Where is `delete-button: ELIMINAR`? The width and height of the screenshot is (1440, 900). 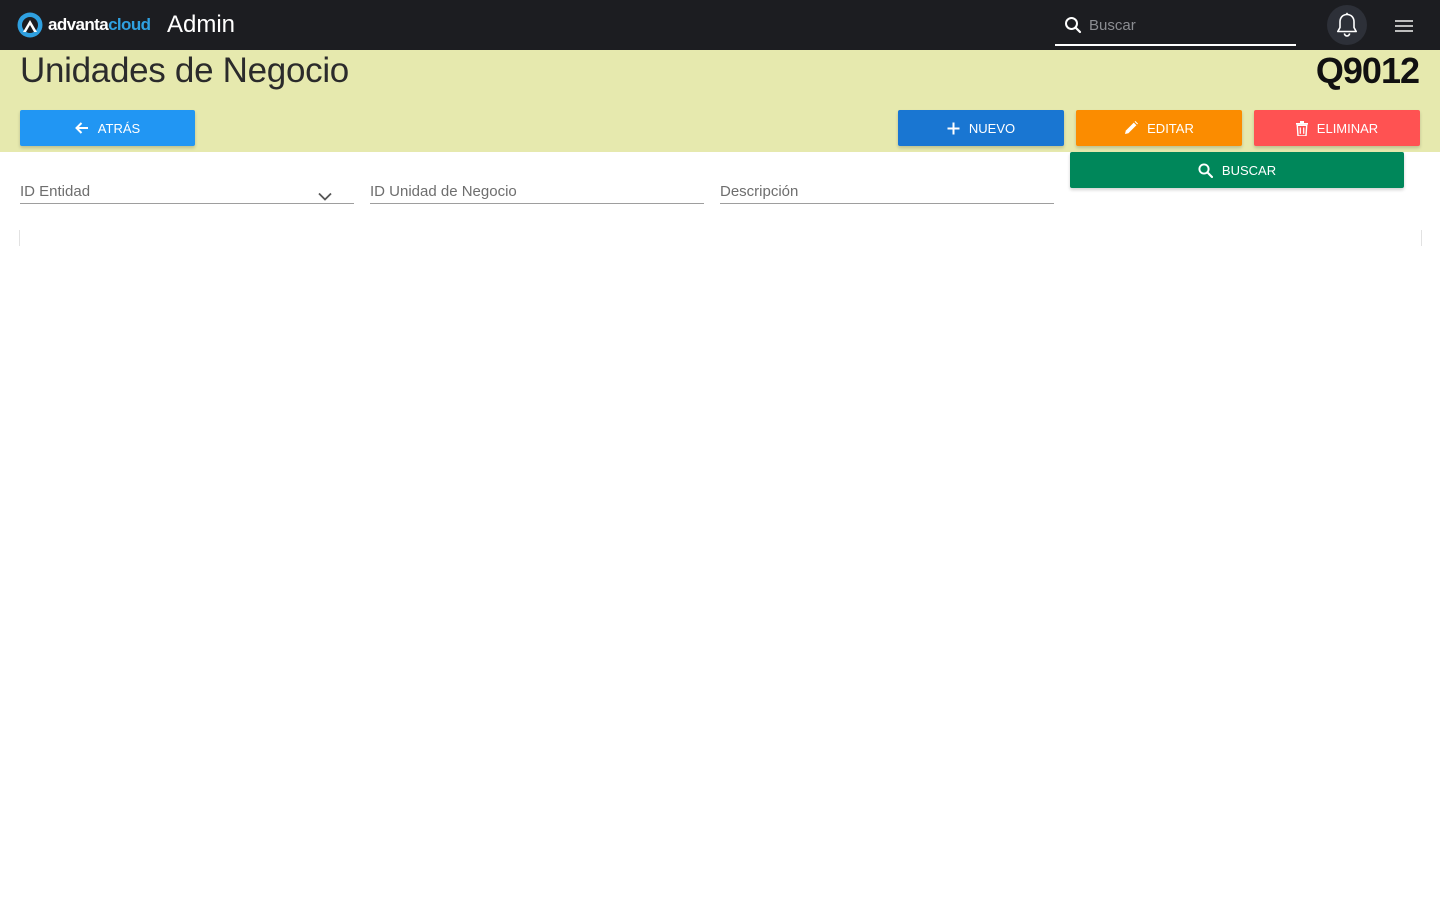
delete-button: ELIMINAR is located at coordinates (1337, 128).